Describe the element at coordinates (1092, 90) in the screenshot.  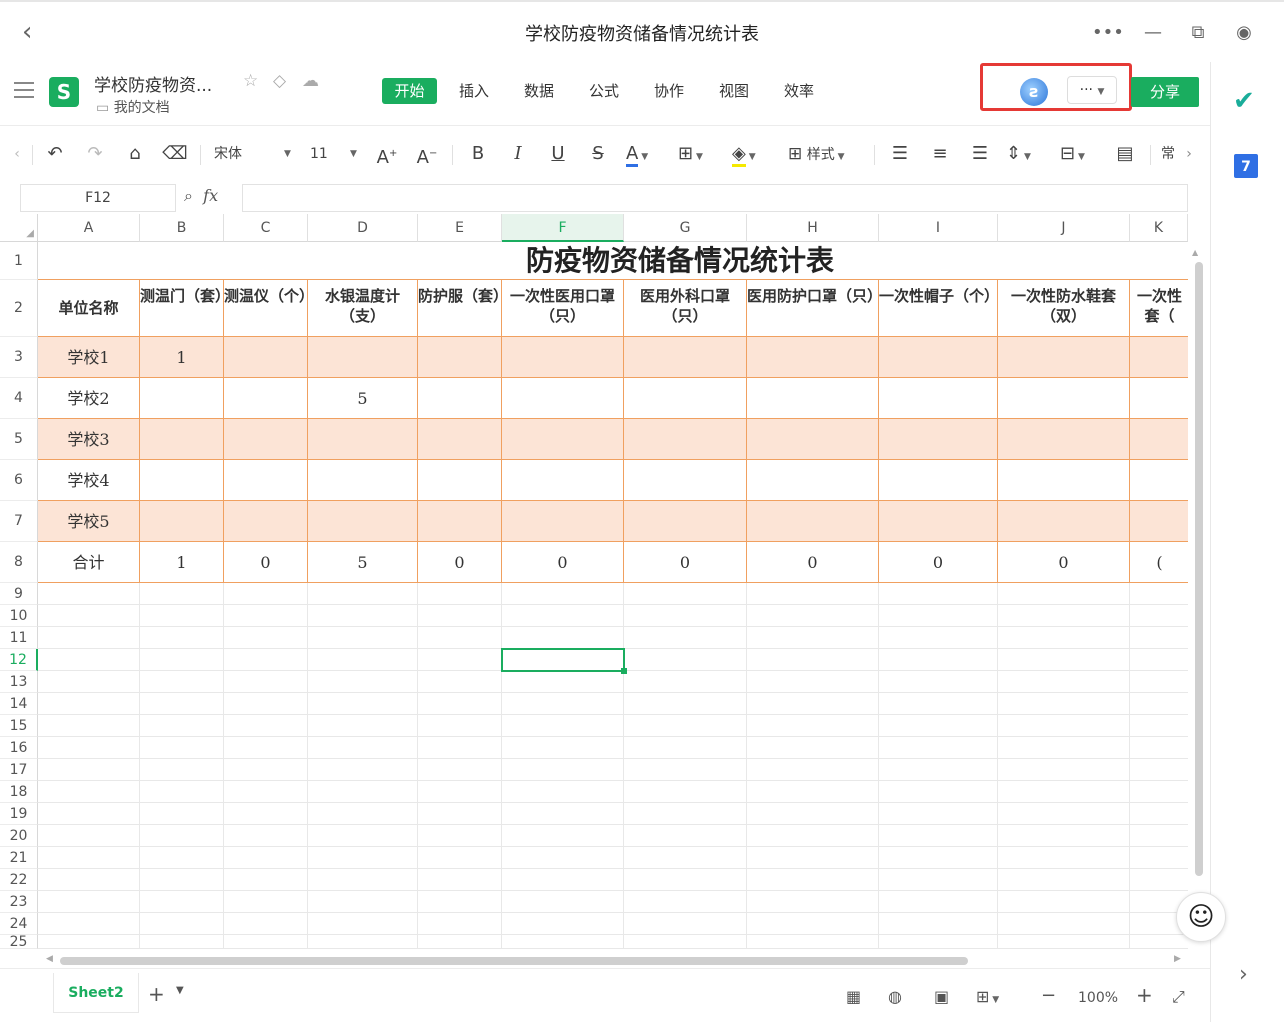
I see `more-options-button: ··· ▼` at that location.